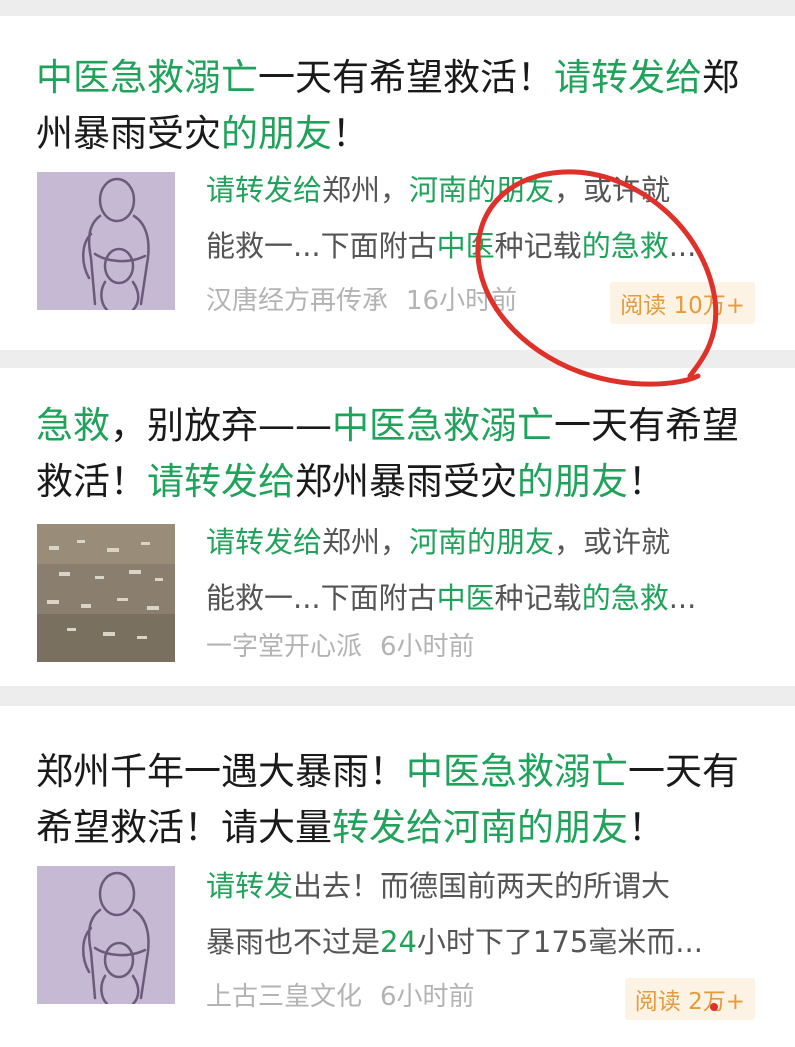 This screenshot has height=1047, width=795. What do you see at coordinates (396, 800) in the screenshot?
I see `article-title: 郑州千年一遇大暴雨！中医急救溺亡一天有希望救活！请大量转发给河南的朋友！` at bounding box center [396, 800].